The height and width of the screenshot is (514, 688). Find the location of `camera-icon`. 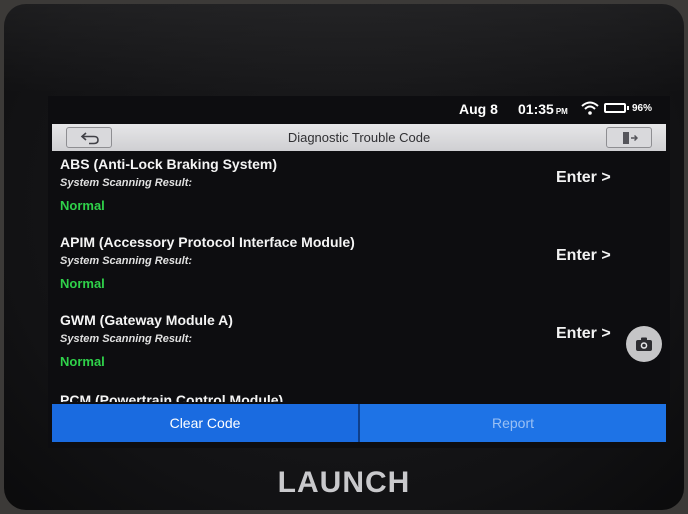

camera-icon is located at coordinates (644, 344).